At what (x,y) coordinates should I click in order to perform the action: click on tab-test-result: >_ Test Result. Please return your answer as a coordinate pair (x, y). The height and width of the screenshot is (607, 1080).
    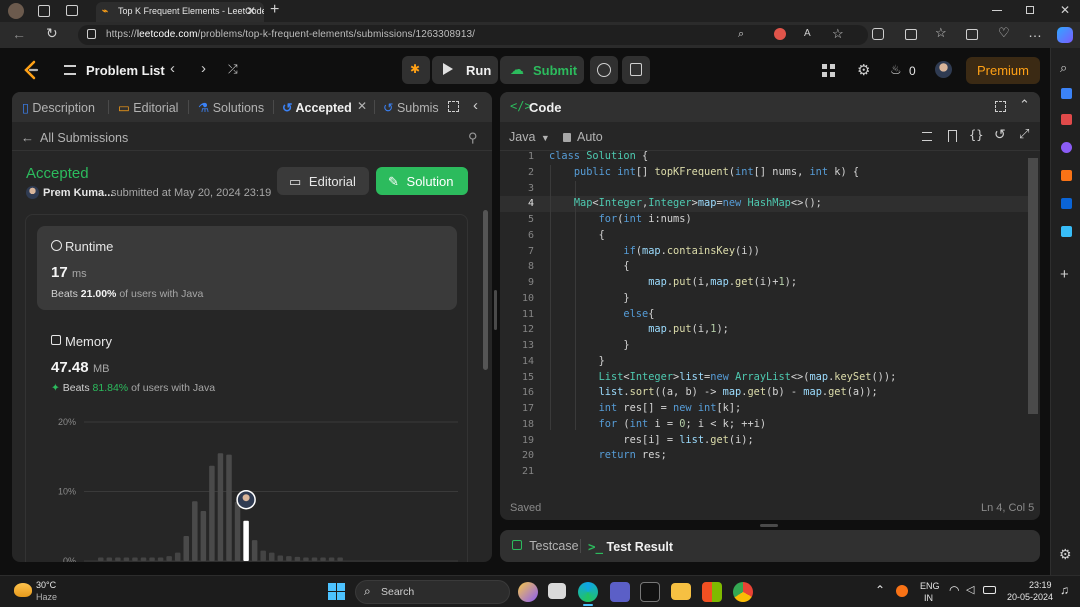
    Looking at the image, I should click on (630, 546).